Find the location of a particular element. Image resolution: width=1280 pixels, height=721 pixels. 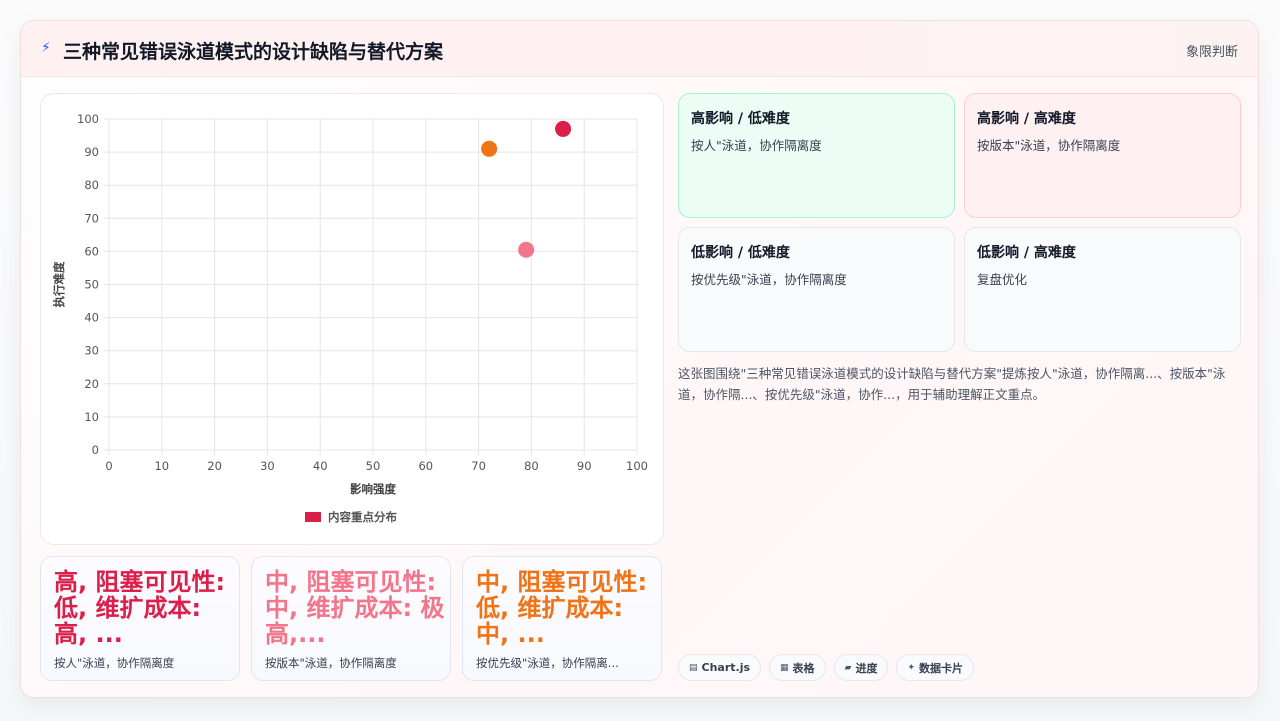

tag-table: ▦ 表格 is located at coordinates (797, 667).